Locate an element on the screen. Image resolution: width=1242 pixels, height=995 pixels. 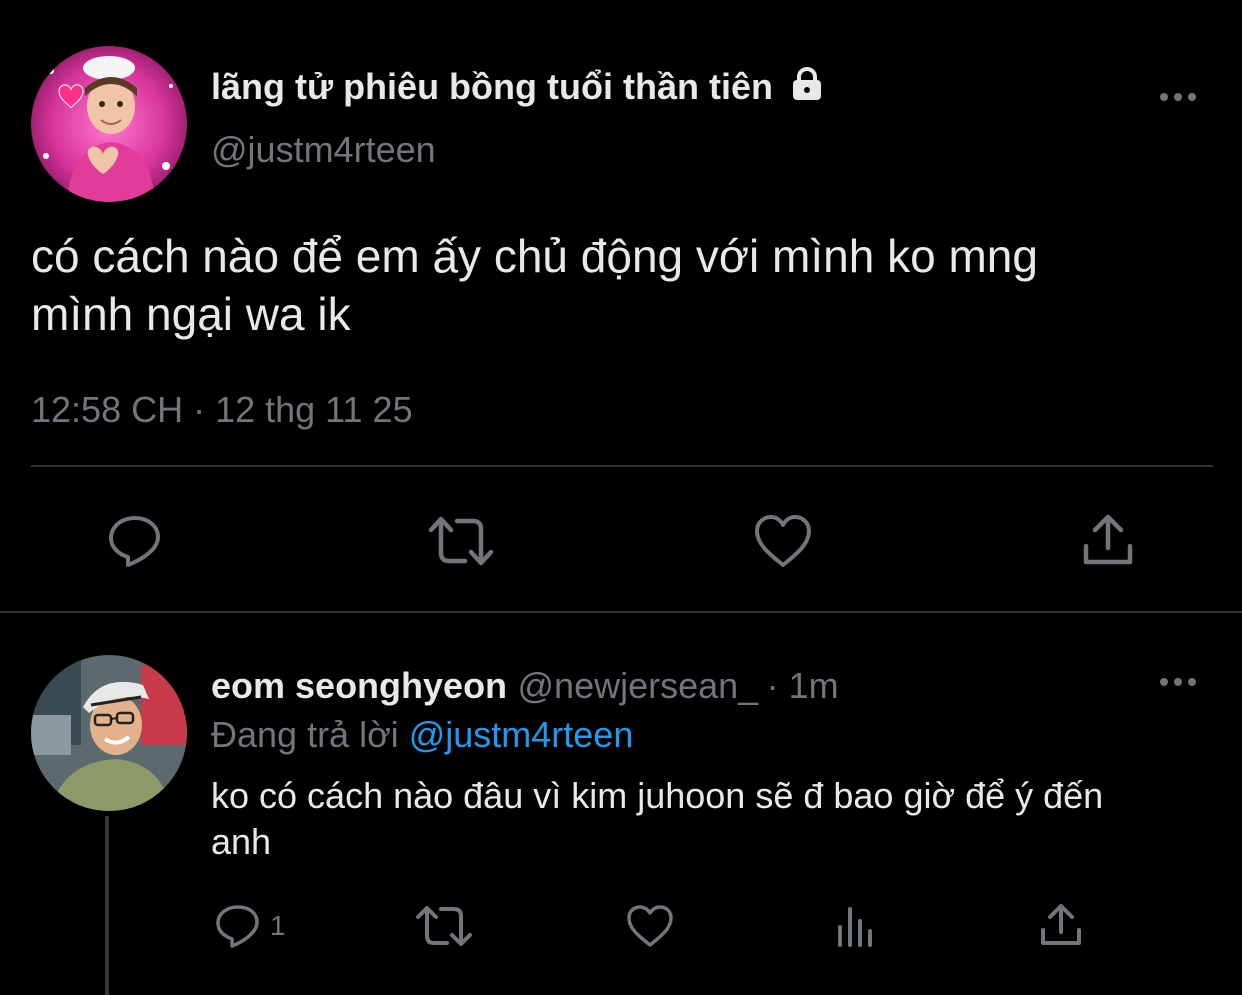
lock-icon is located at coordinates (807, 88).